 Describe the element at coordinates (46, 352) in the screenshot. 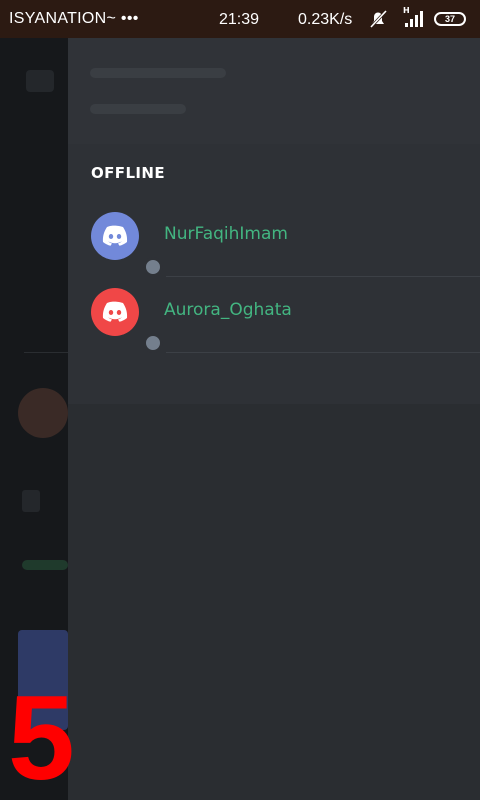

I see `background-divider` at that location.